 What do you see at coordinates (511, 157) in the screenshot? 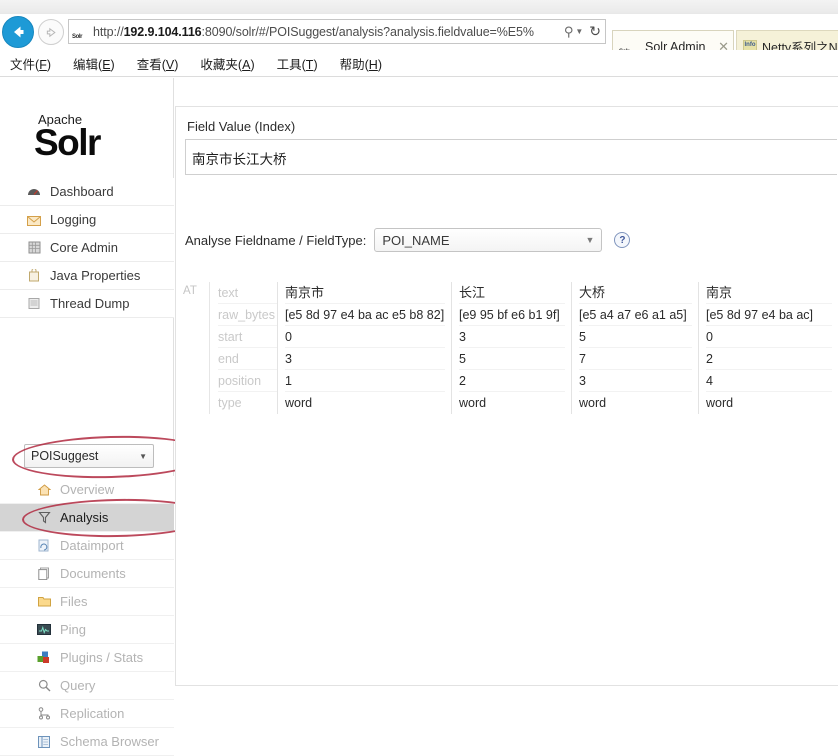
I see `field-value-input: 南京市长江大桥` at bounding box center [511, 157].